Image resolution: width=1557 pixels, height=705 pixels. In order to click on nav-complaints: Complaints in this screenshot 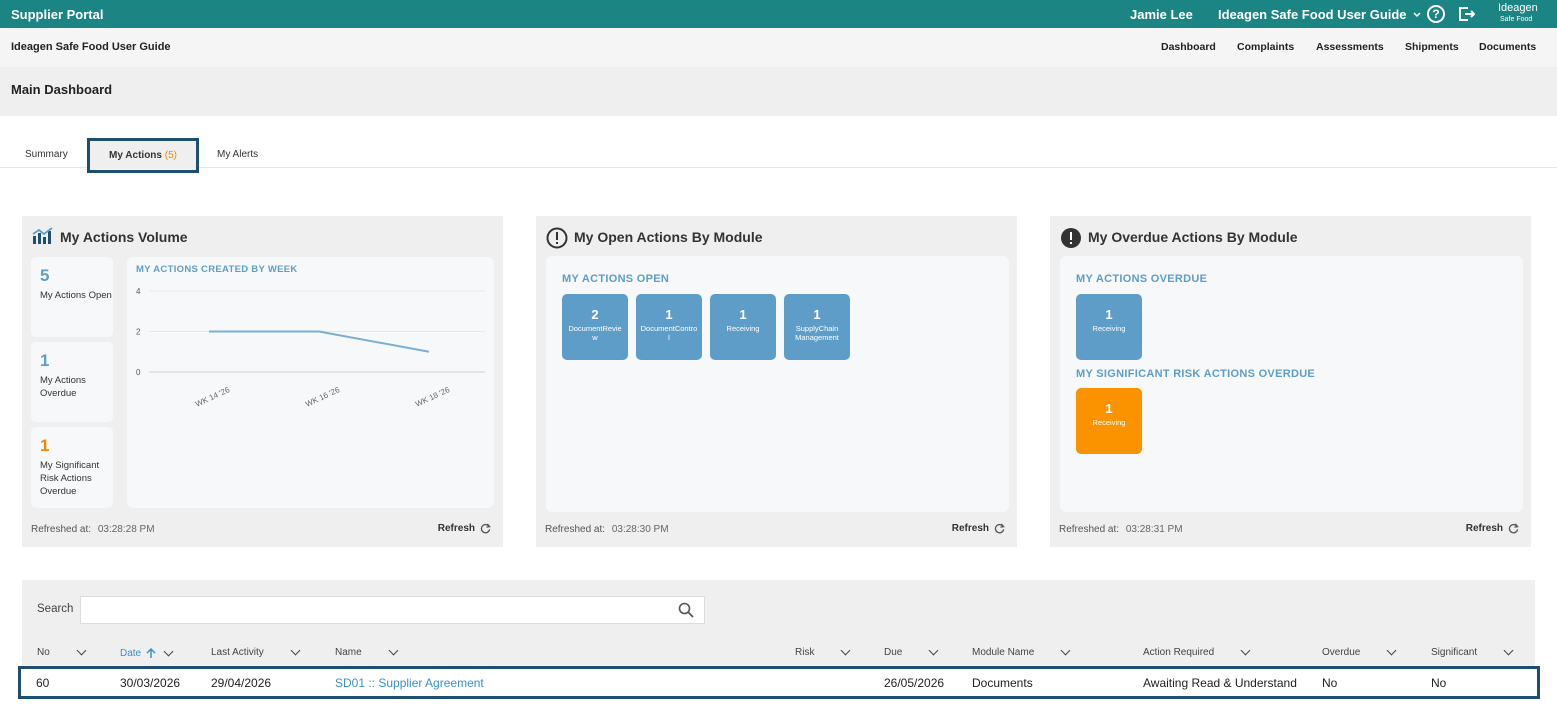, I will do `click(1265, 47)`.